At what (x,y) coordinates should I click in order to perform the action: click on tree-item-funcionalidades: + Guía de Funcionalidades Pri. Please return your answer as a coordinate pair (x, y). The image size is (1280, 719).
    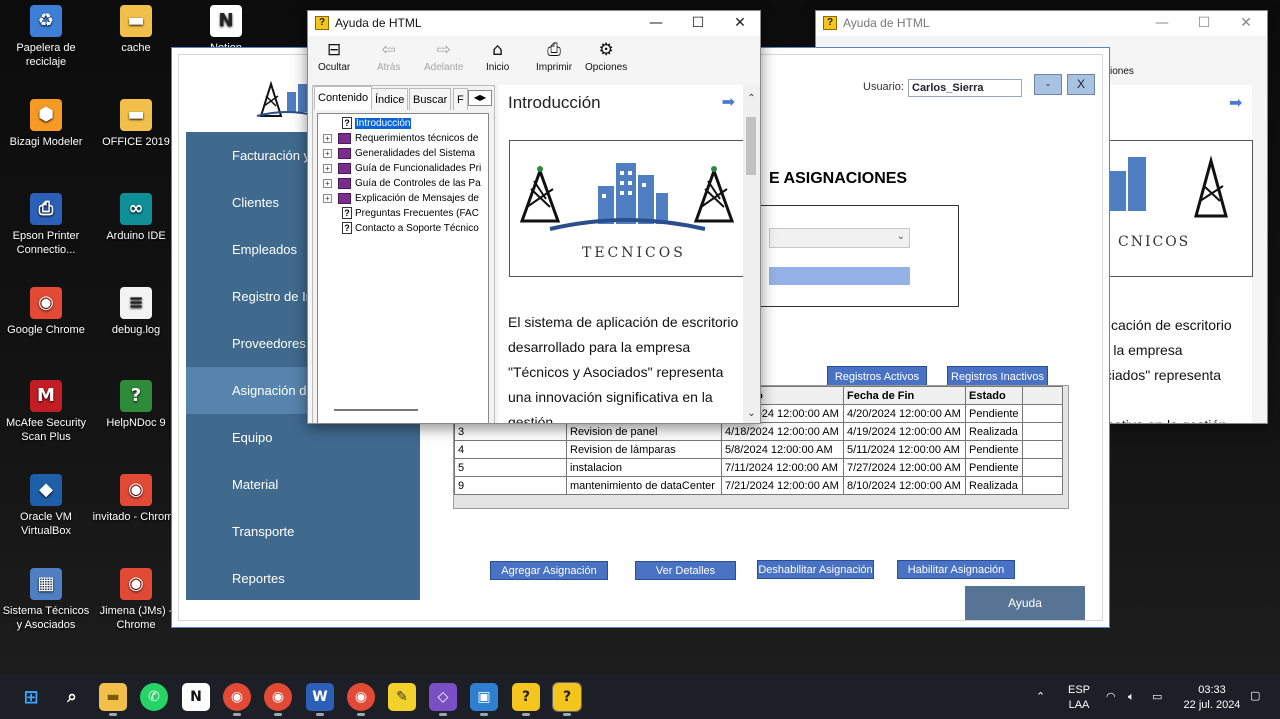
    Looking at the image, I should click on (403, 168).